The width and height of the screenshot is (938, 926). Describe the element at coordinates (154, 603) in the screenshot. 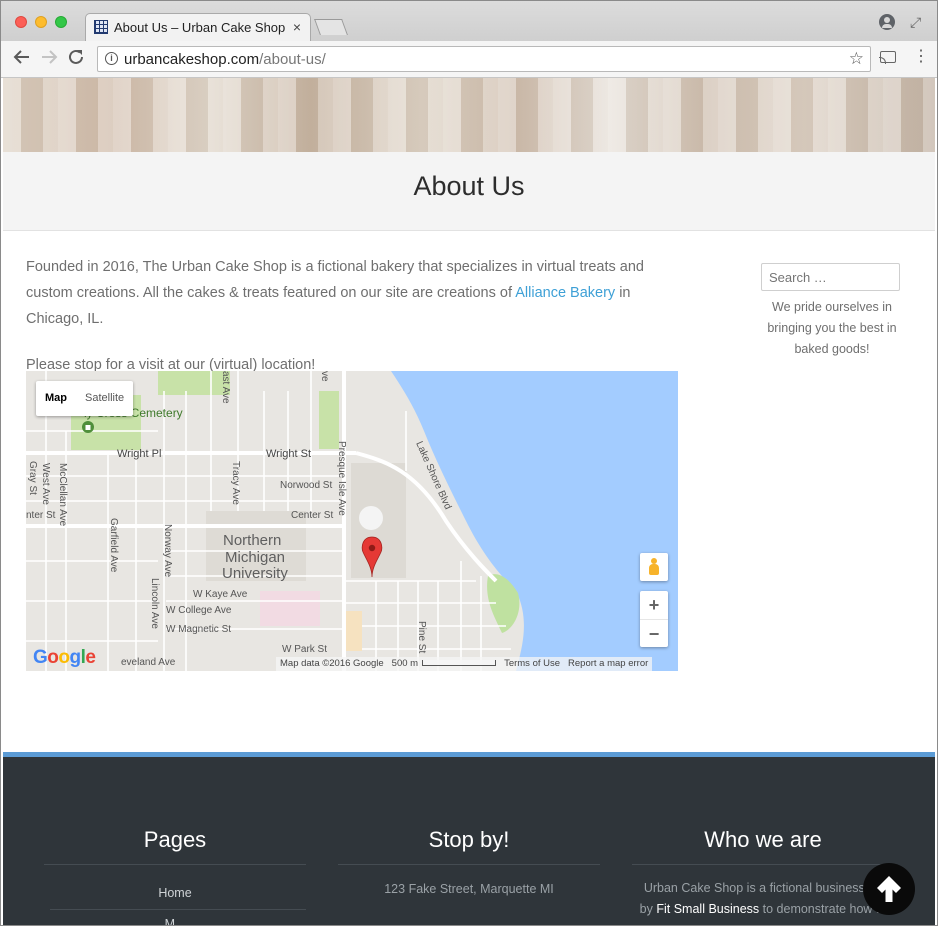

I see `map-label-lincoln: Lincoln Ave` at that location.